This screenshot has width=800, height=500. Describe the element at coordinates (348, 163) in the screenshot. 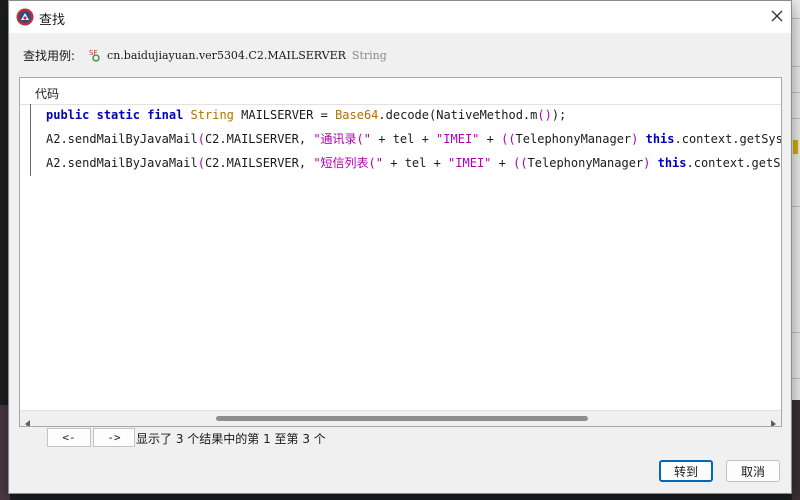

I see `code-token: "短信列表("` at that location.